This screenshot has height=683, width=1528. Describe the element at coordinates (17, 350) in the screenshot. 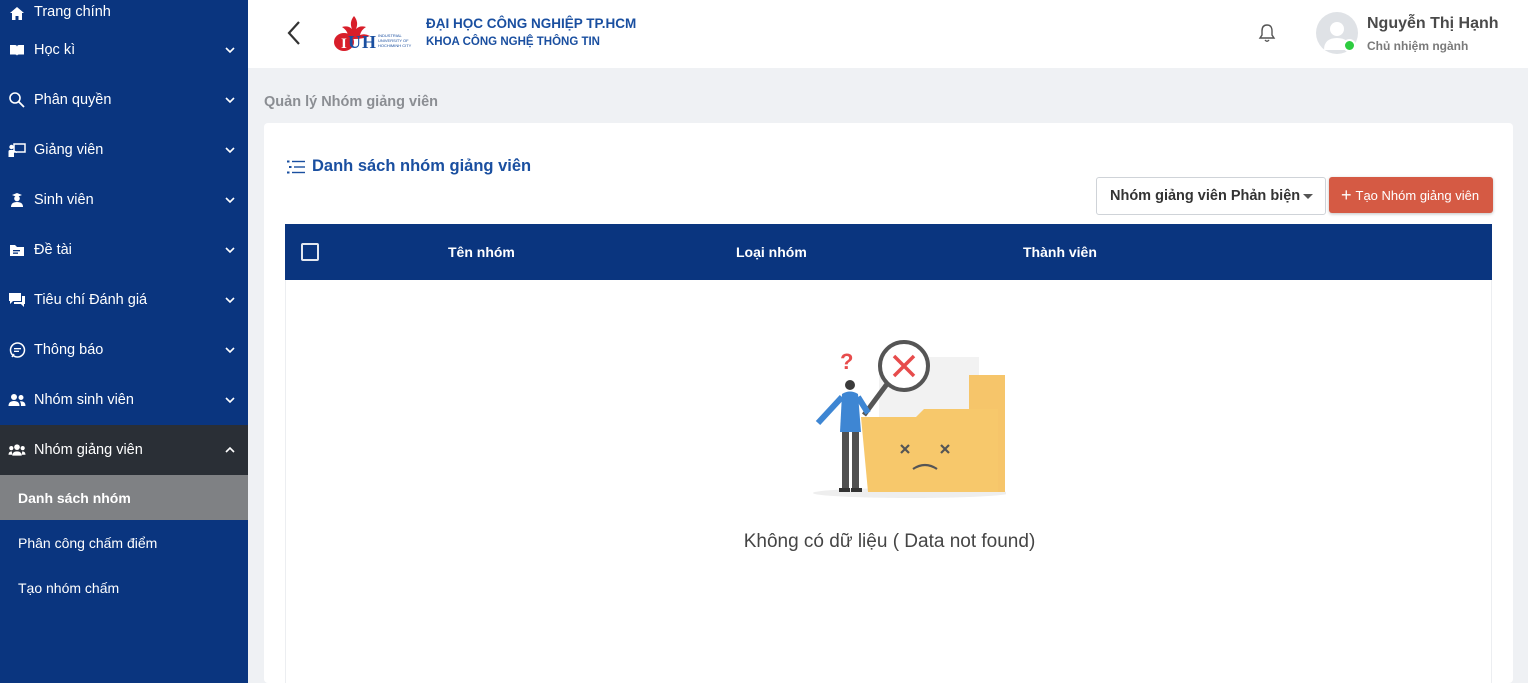

I see `message-icon` at that location.